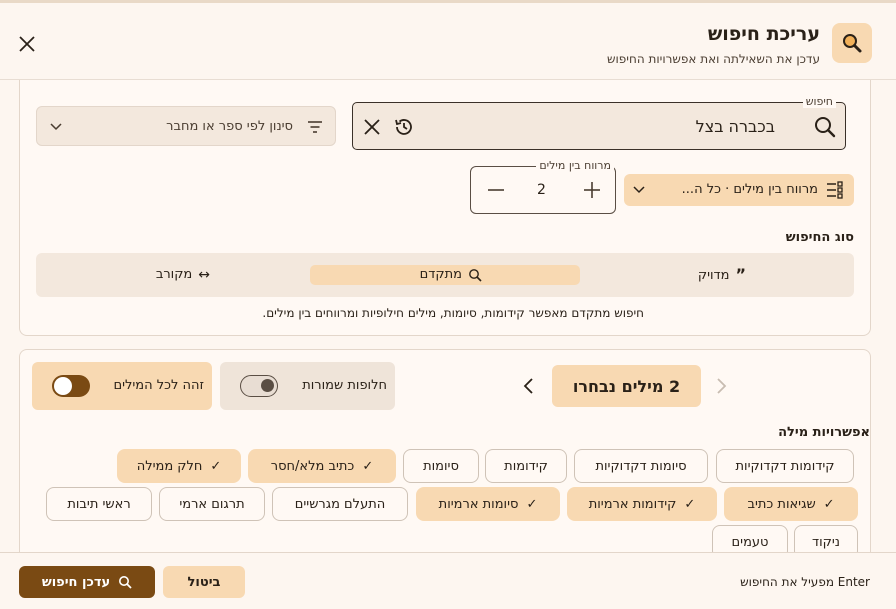  I want to click on option-grammatical-prefixes: קידומות דקדוקיות, so click(785, 466).